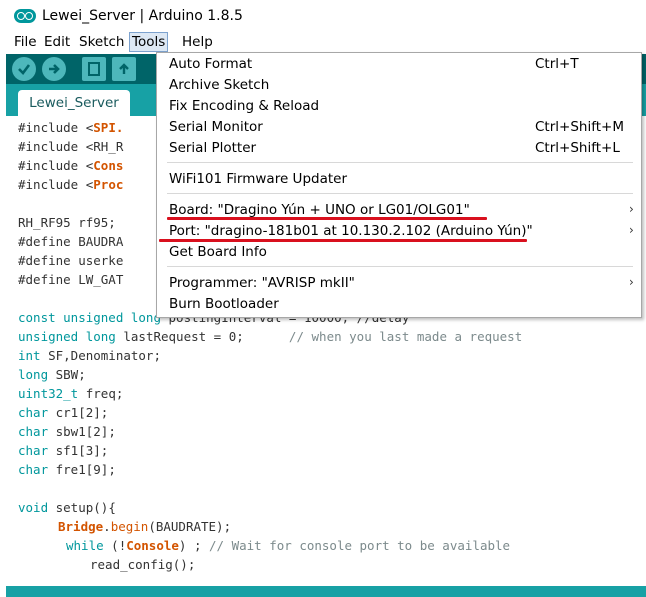 The width and height of the screenshot is (646, 597). Describe the element at coordinates (57, 42) in the screenshot. I see `menu-edit: Edit` at that location.